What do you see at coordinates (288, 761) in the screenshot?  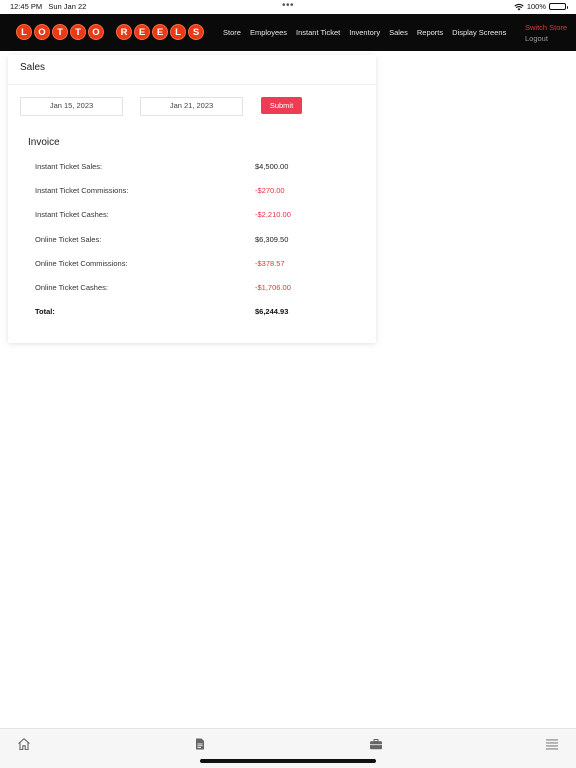 I see `home-indicator` at bounding box center [288, 761].